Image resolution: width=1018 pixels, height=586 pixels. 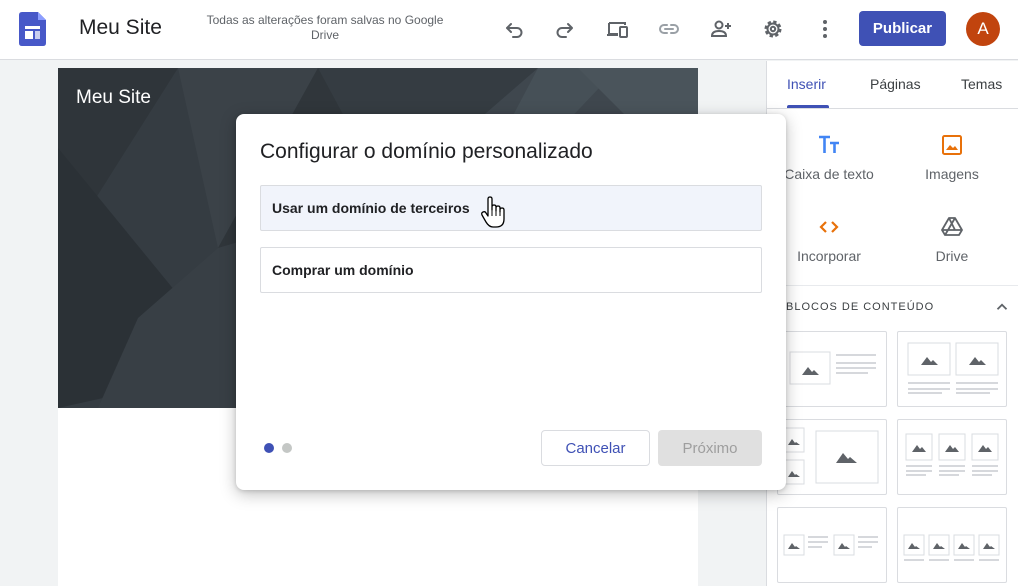 I want to click on settings-icon, so click(x=773, y=29).